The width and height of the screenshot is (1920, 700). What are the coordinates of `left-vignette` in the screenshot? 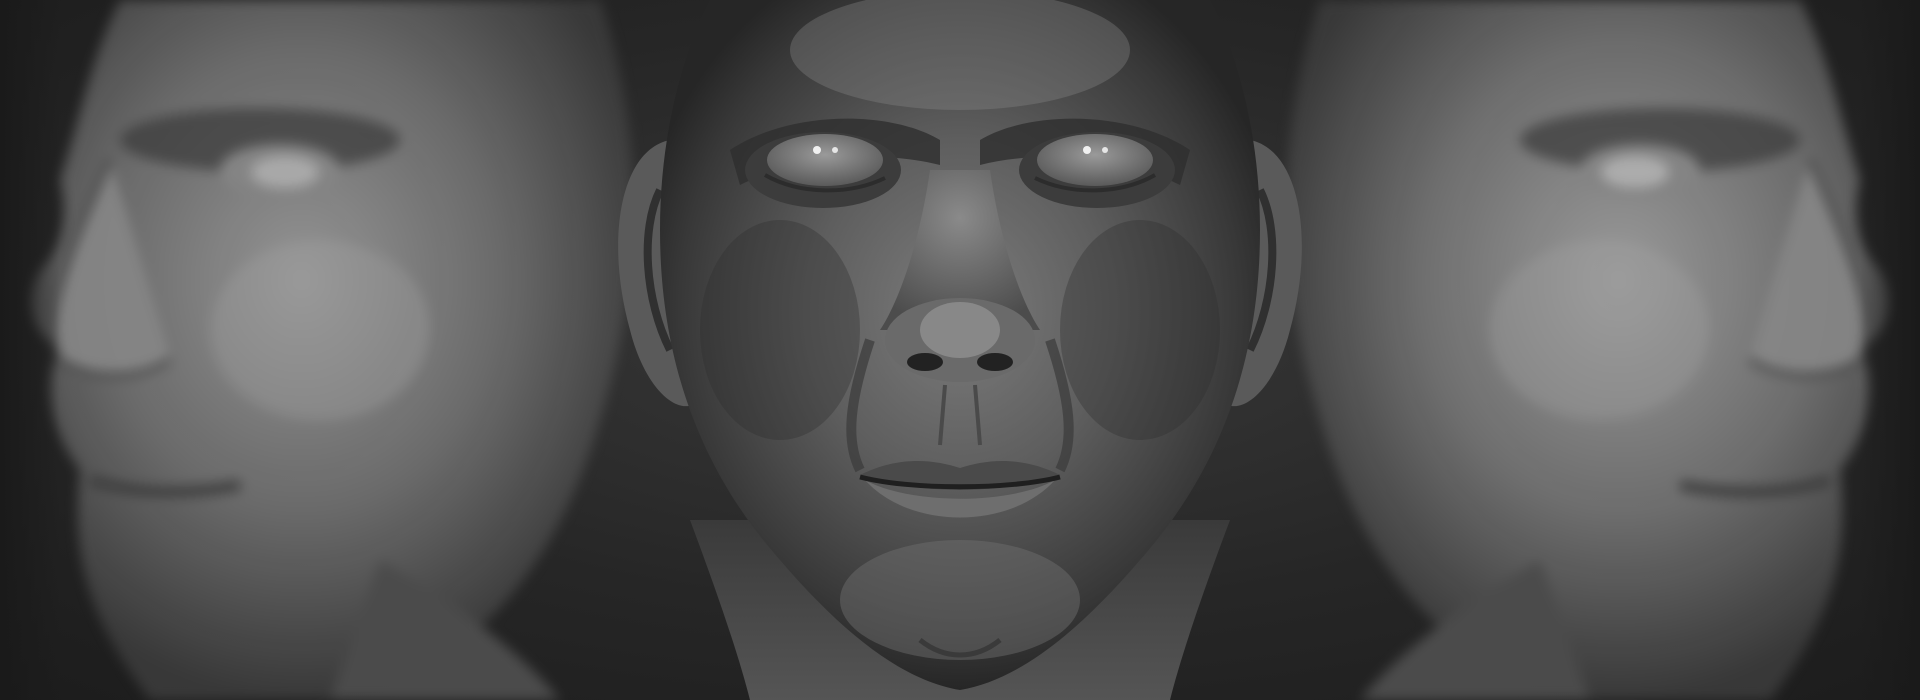 It's located at (30, 350).